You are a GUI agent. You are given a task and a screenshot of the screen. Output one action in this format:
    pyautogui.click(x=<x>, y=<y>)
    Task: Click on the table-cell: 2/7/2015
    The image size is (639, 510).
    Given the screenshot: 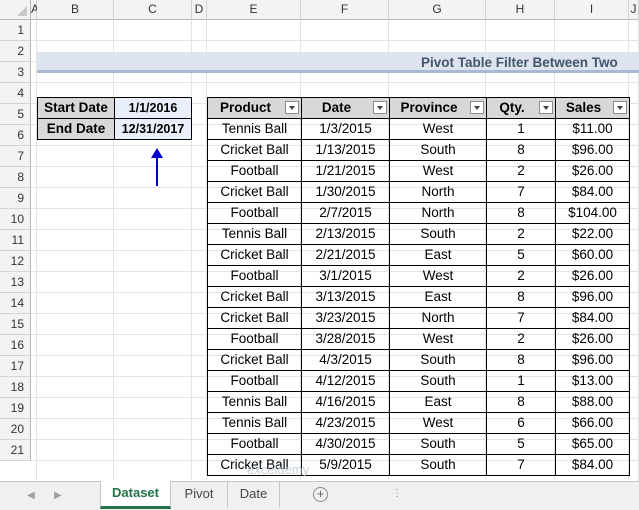 What is the action you would take?
    pyautogui.click(x=345, y=213)
    